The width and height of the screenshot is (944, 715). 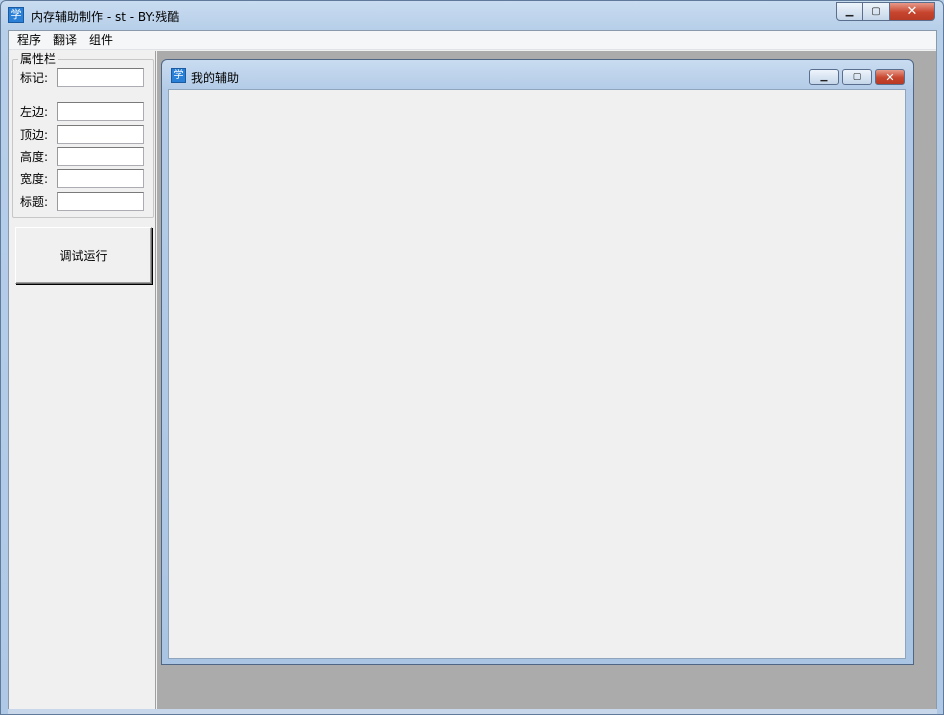 I want to click on child-title-bar: 学 我的辅助 ▁ ▢ ✕, so click(x=537, y=75).